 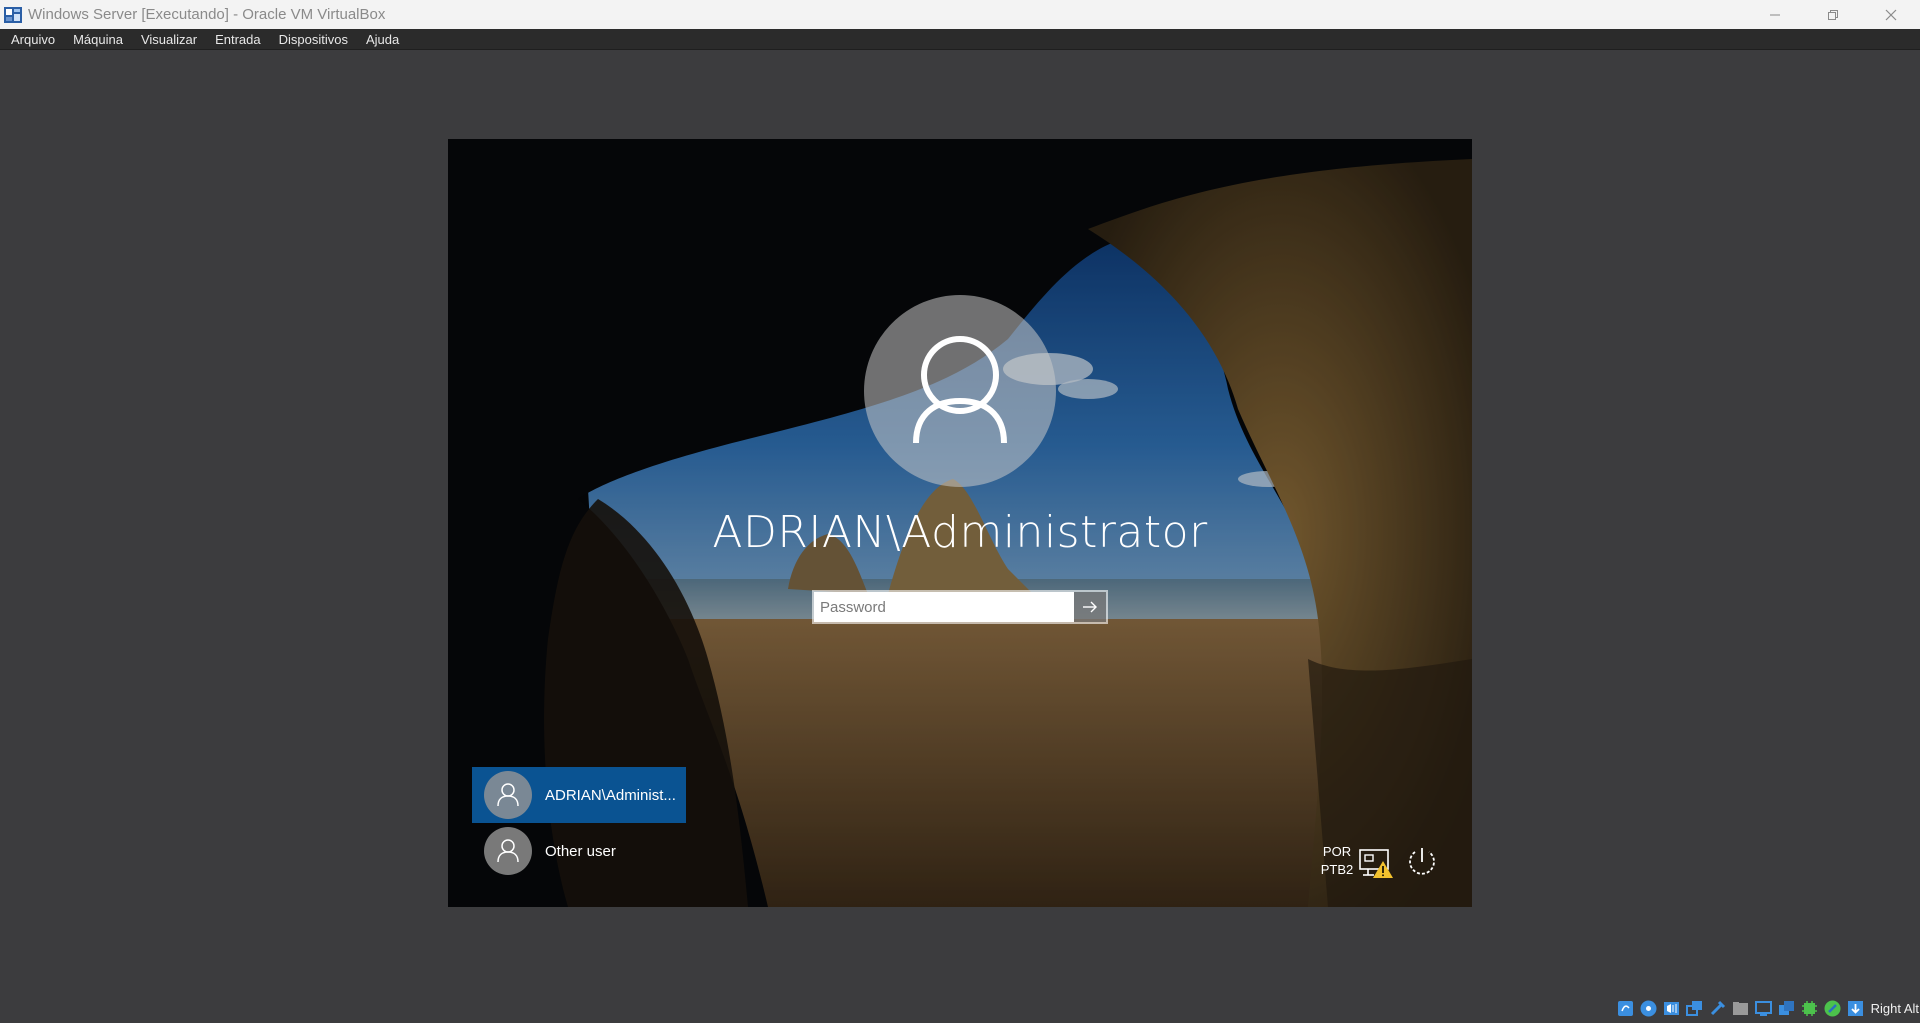 I want to click on menu-visualizar: Visualizar, so click(x=167, y=39).